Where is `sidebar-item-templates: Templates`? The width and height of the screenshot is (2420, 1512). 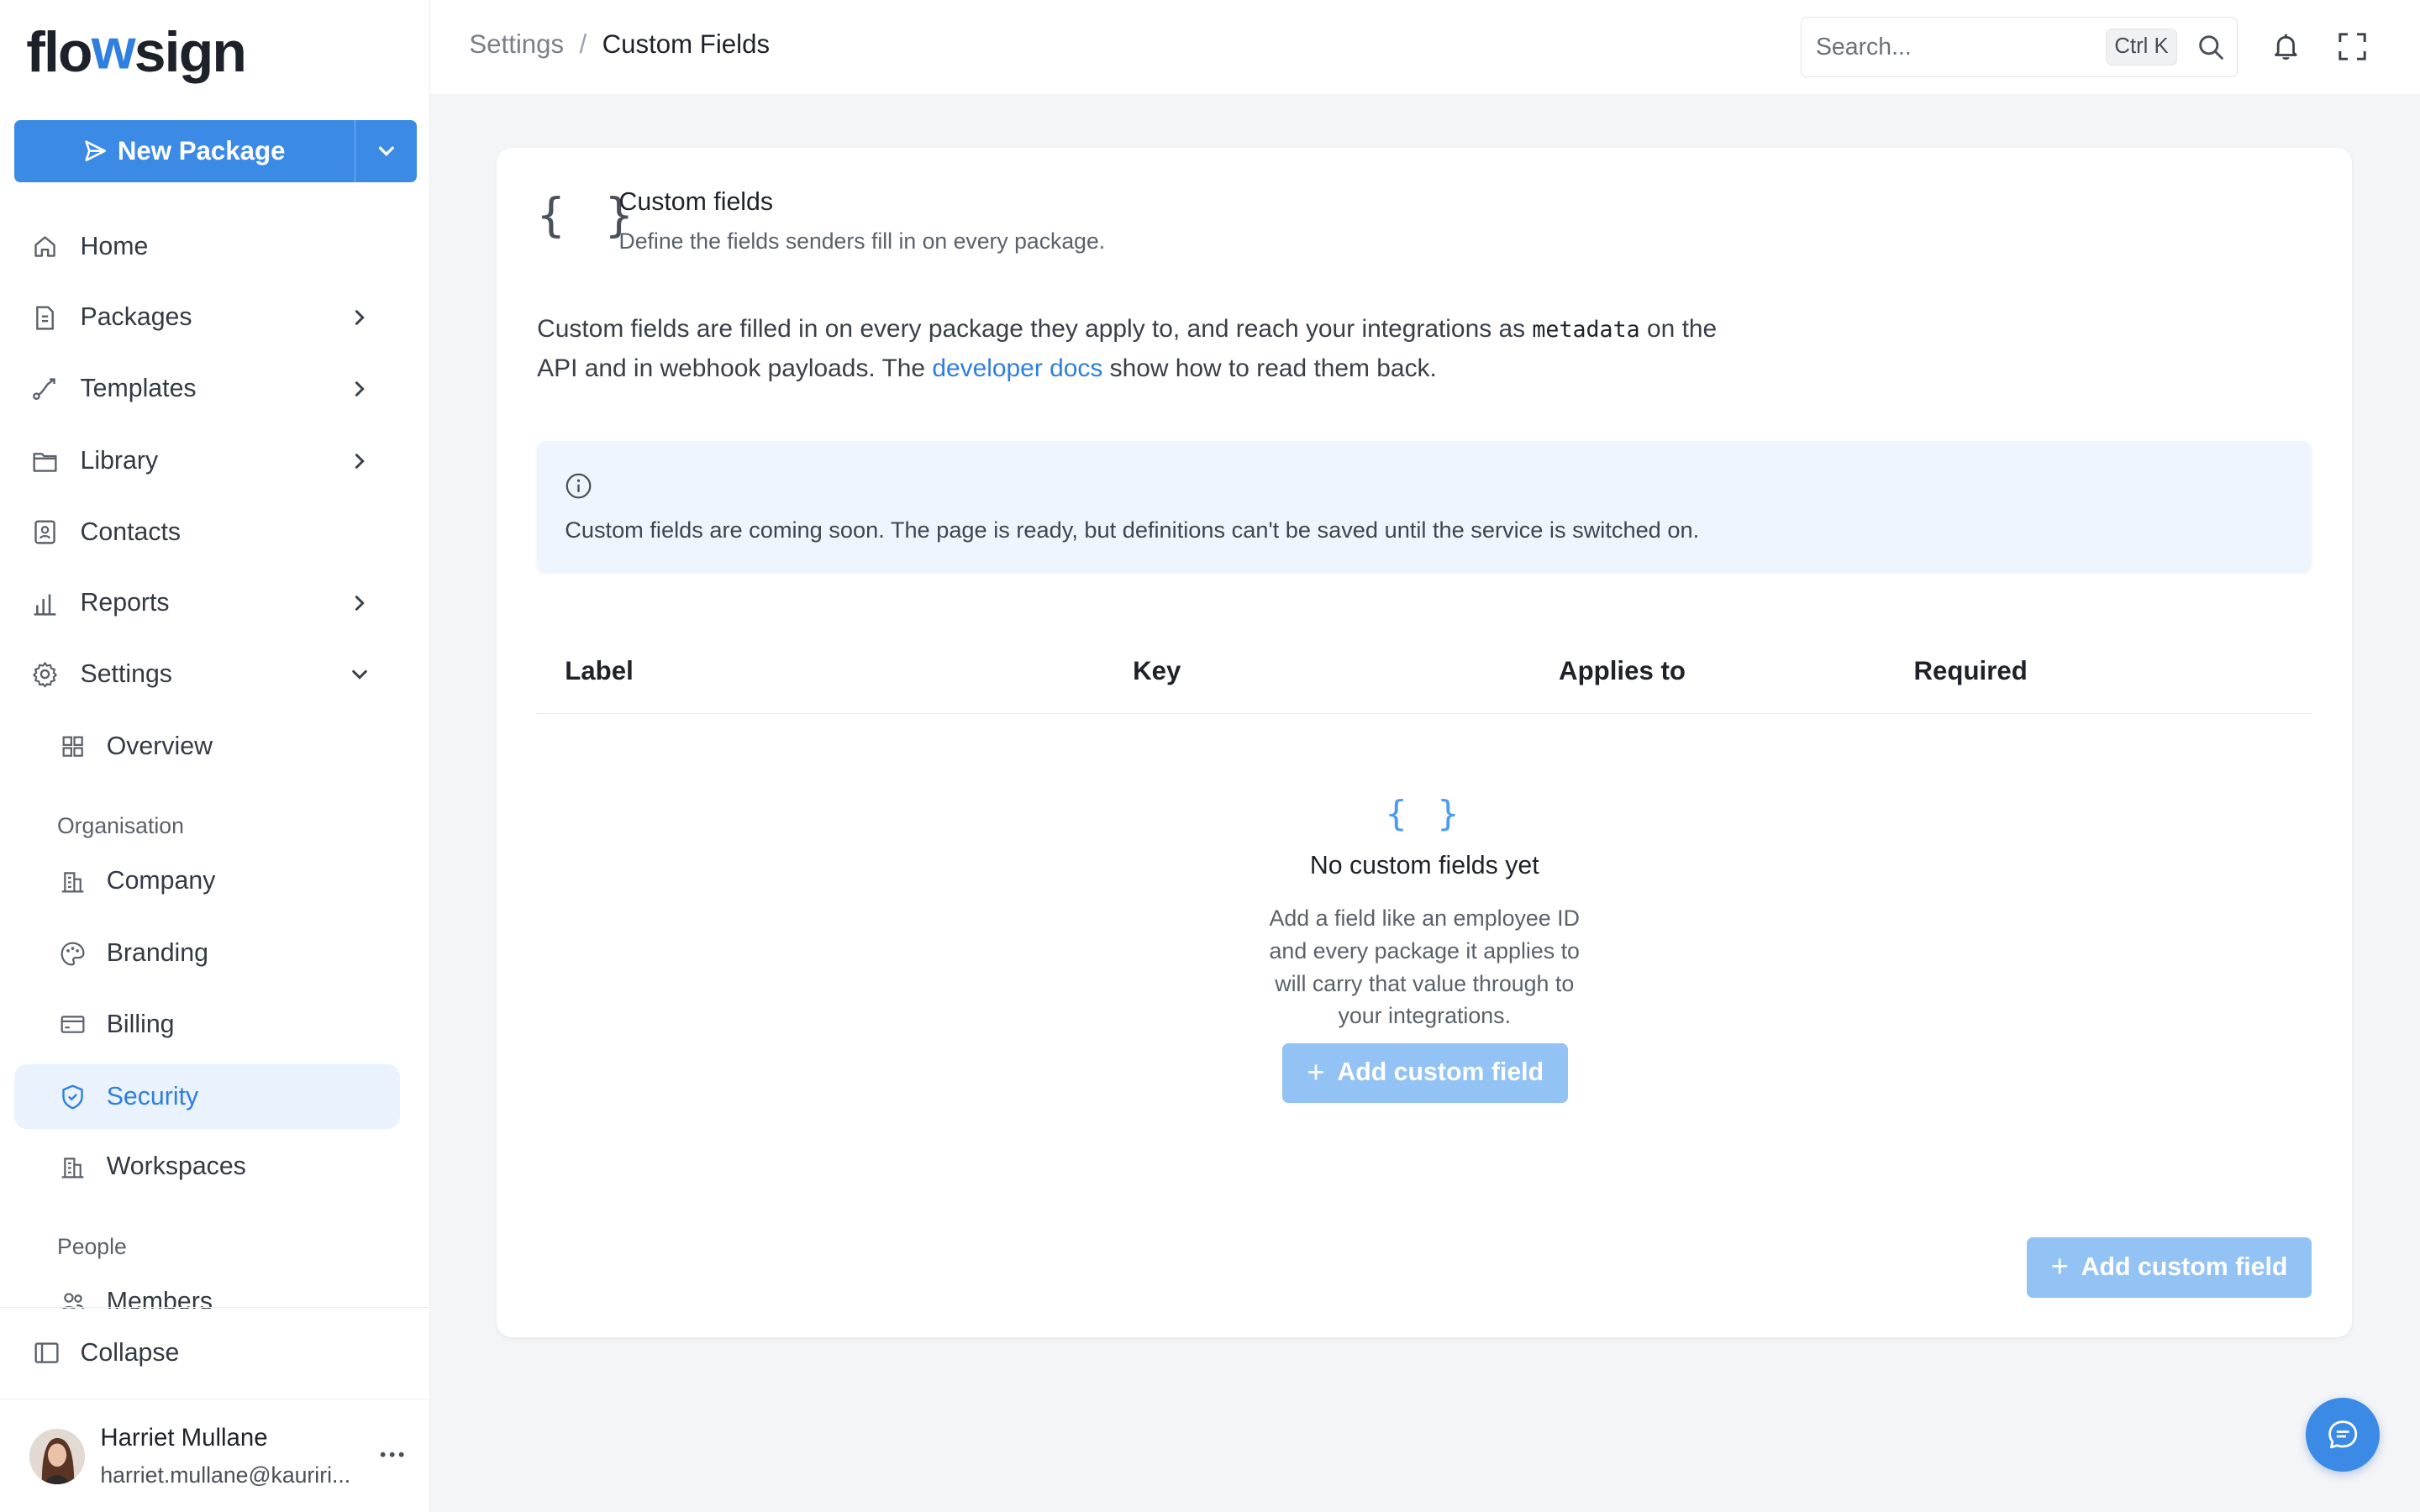
sidebar-item-templates: Templates is located at coordinates (207, 388).